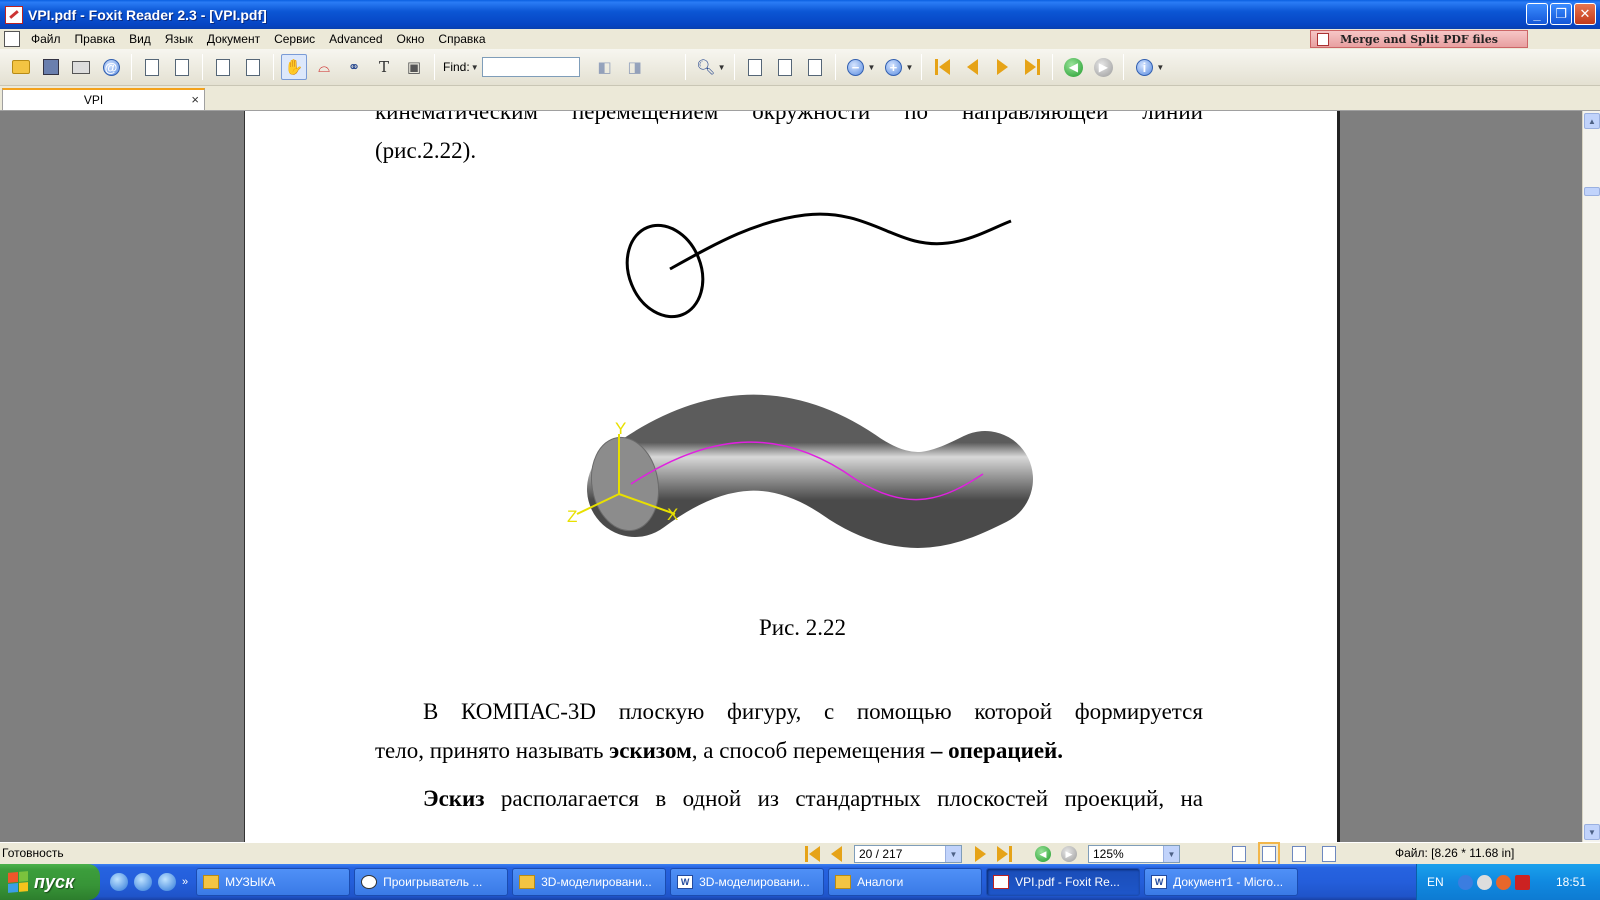 This screenshot has width=1600, height=900. Describe the element at coordinates (872, 67) in the screenshot. I see `zoom-out-dropdown: ▼` at that location.